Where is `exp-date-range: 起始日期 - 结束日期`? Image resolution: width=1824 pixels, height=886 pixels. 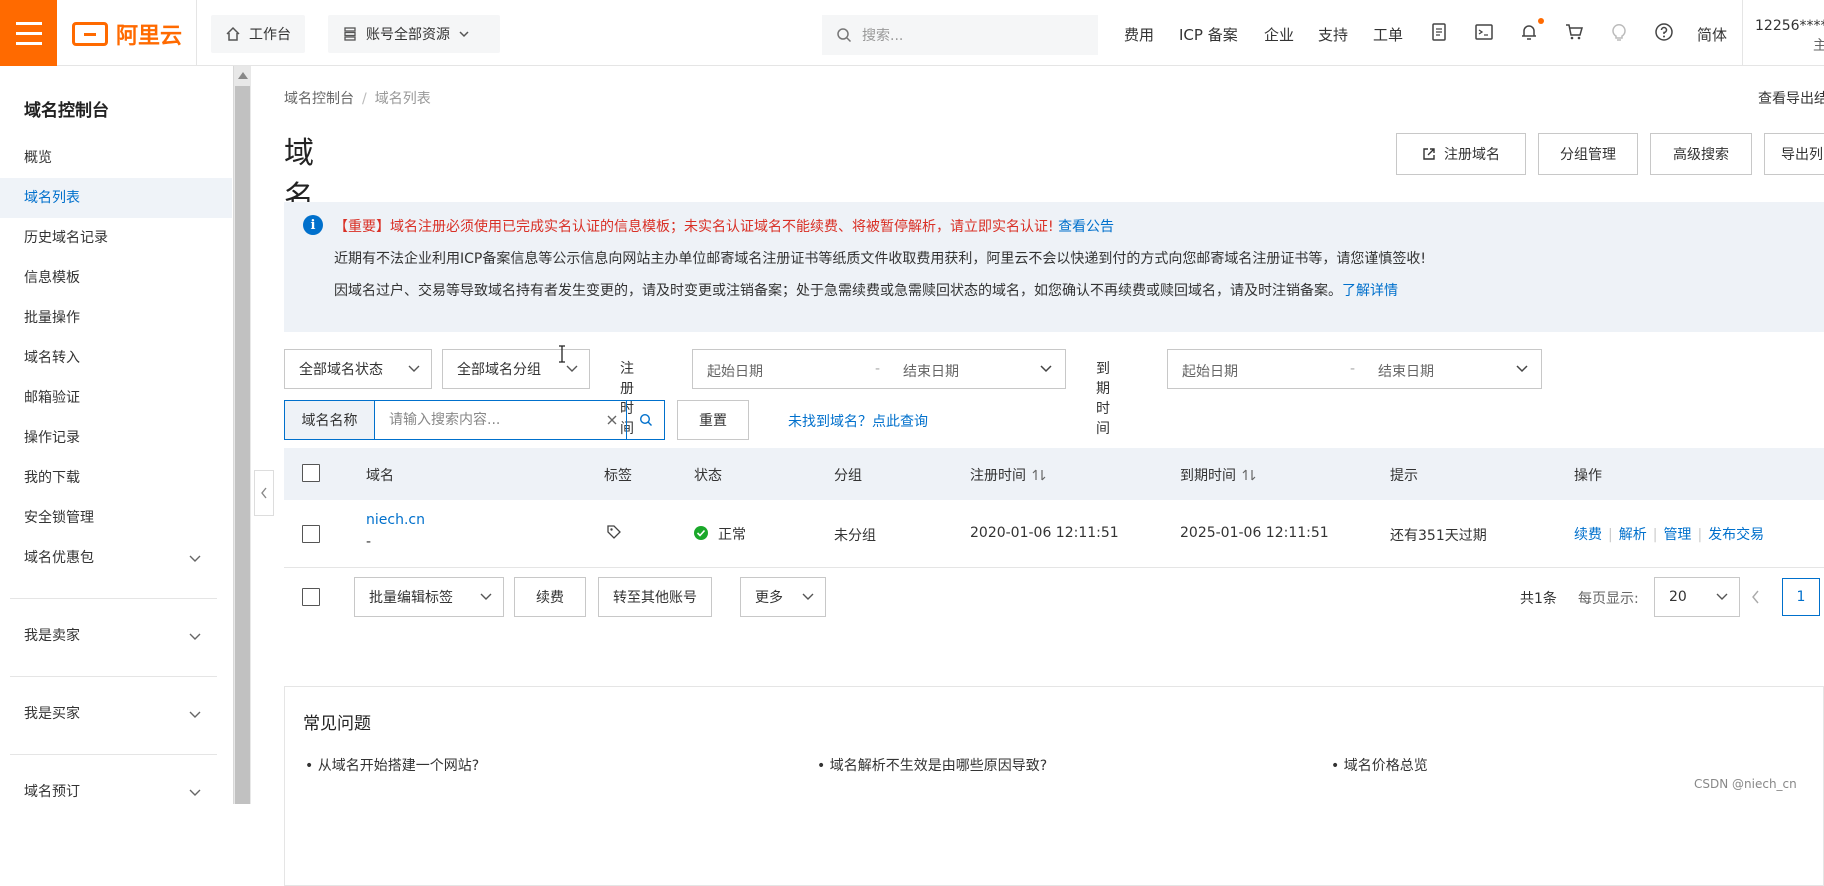
exp-date-range: 起始日期 - 结束日期 is located at coordinates (1354, 369).